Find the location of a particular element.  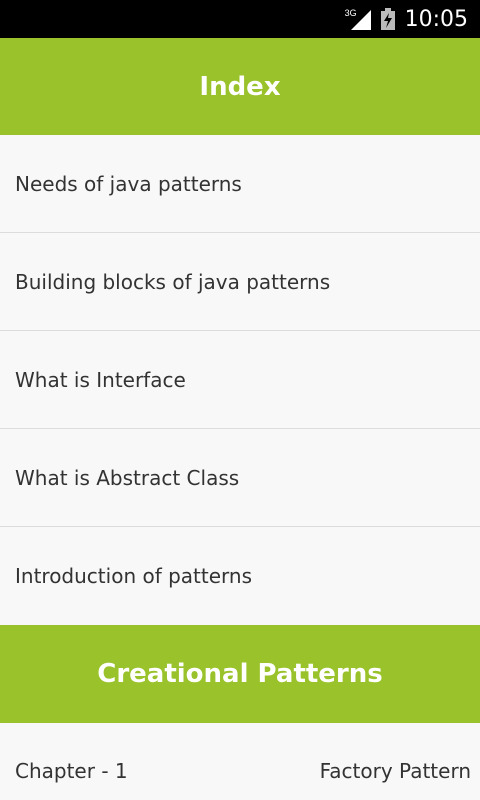

status-bar: 3G 10:05 is located at coordinates (240, 19).